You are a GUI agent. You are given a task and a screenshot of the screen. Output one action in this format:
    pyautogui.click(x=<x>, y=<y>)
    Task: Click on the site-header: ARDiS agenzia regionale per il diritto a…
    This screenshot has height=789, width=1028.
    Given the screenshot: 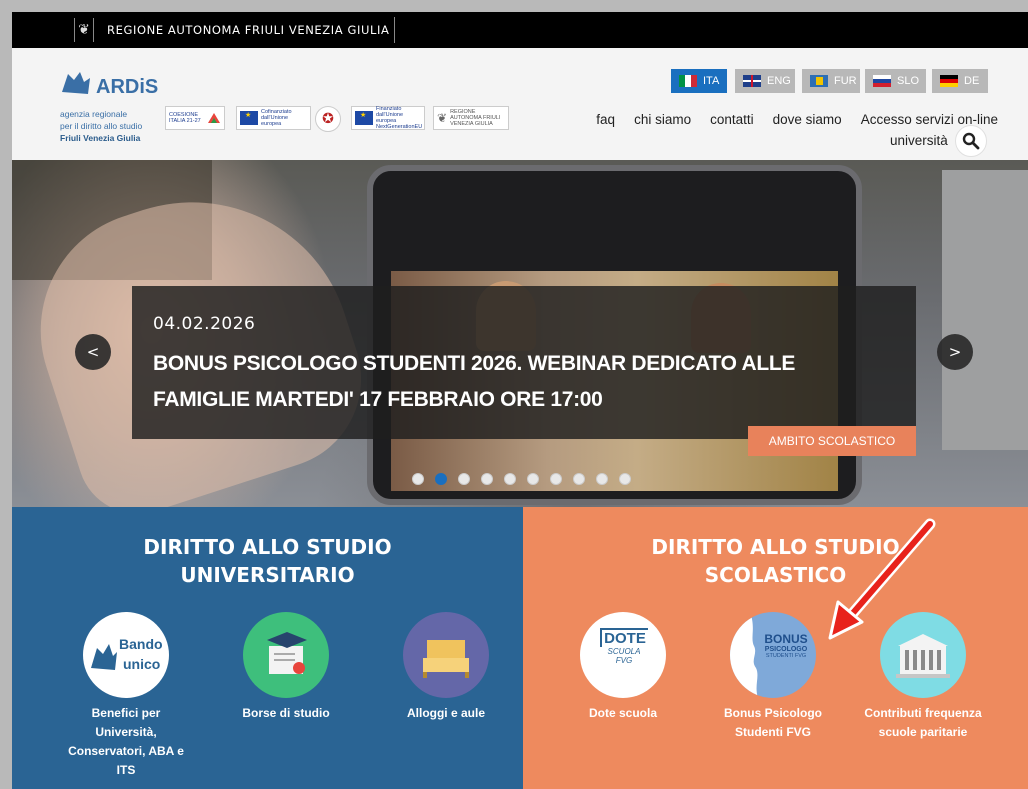 What is the action you would take?
    pyautogui.click(x=520, y=104)
    